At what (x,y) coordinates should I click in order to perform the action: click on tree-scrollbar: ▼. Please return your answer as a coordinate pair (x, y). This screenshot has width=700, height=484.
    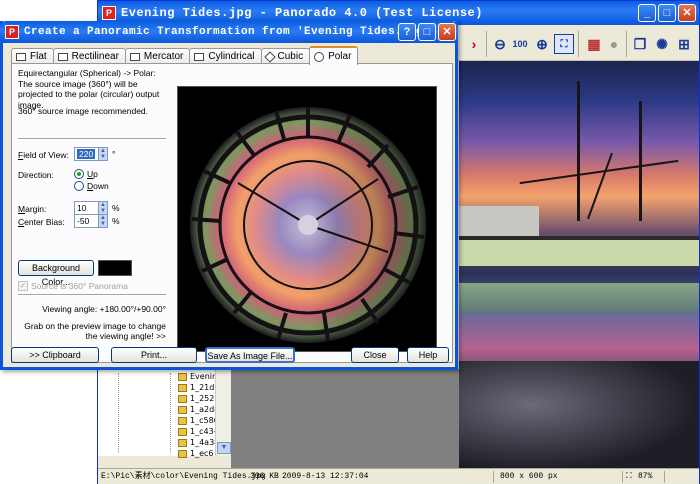
    Looking at the image, I should click on (223, 412).